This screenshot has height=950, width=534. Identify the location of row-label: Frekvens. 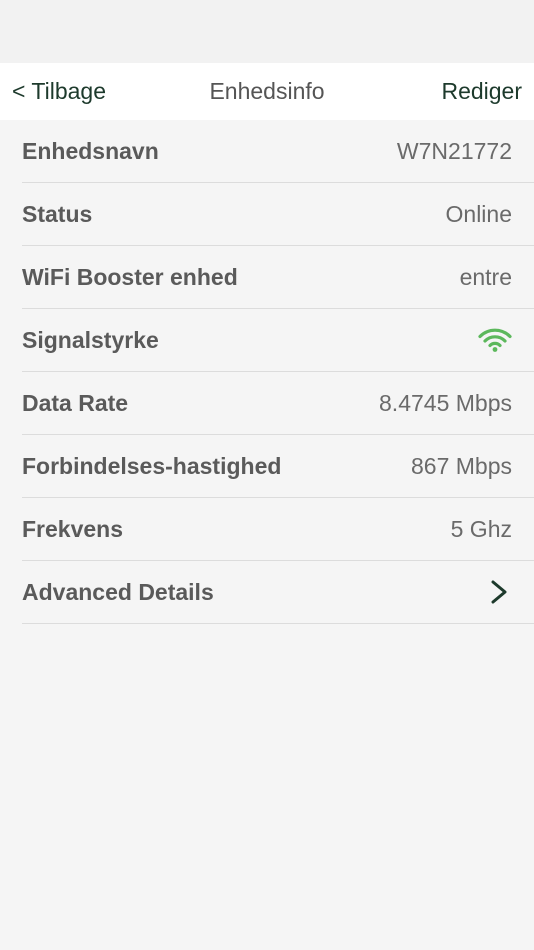
(73, 528).